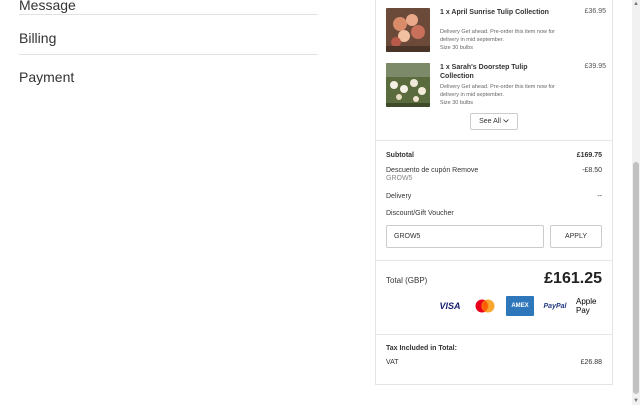 This screenshot has height=405, width=640. I want to click on discount-label: Descuento de cupón Remove, so click(432, 170).